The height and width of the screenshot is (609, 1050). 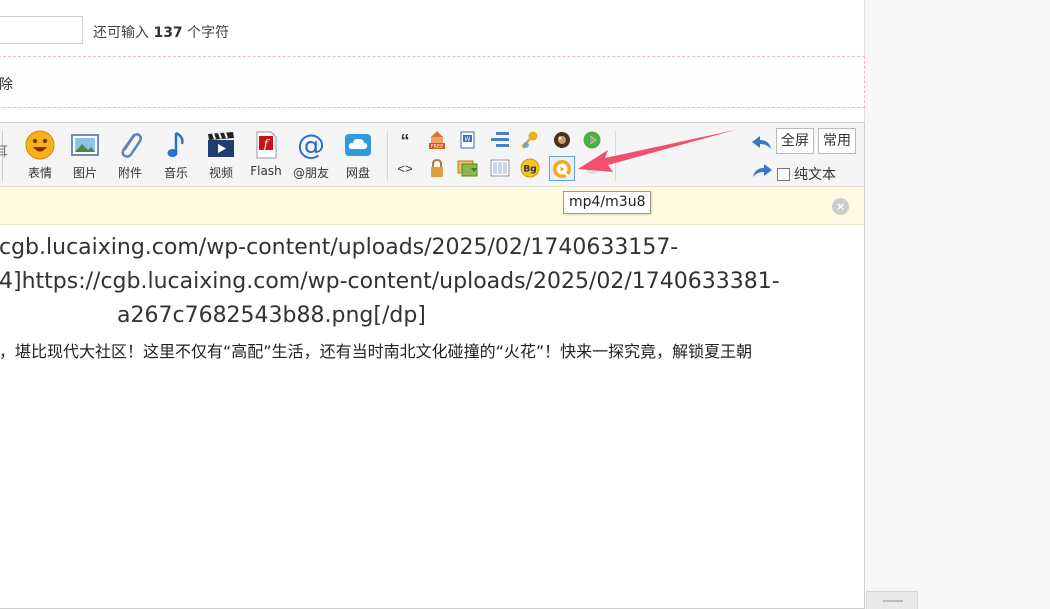 What do you see at coordinates (607, 202) in the screenshot?
I see `tooltip: mp4/m3u8` at bounding box center [607, 202].